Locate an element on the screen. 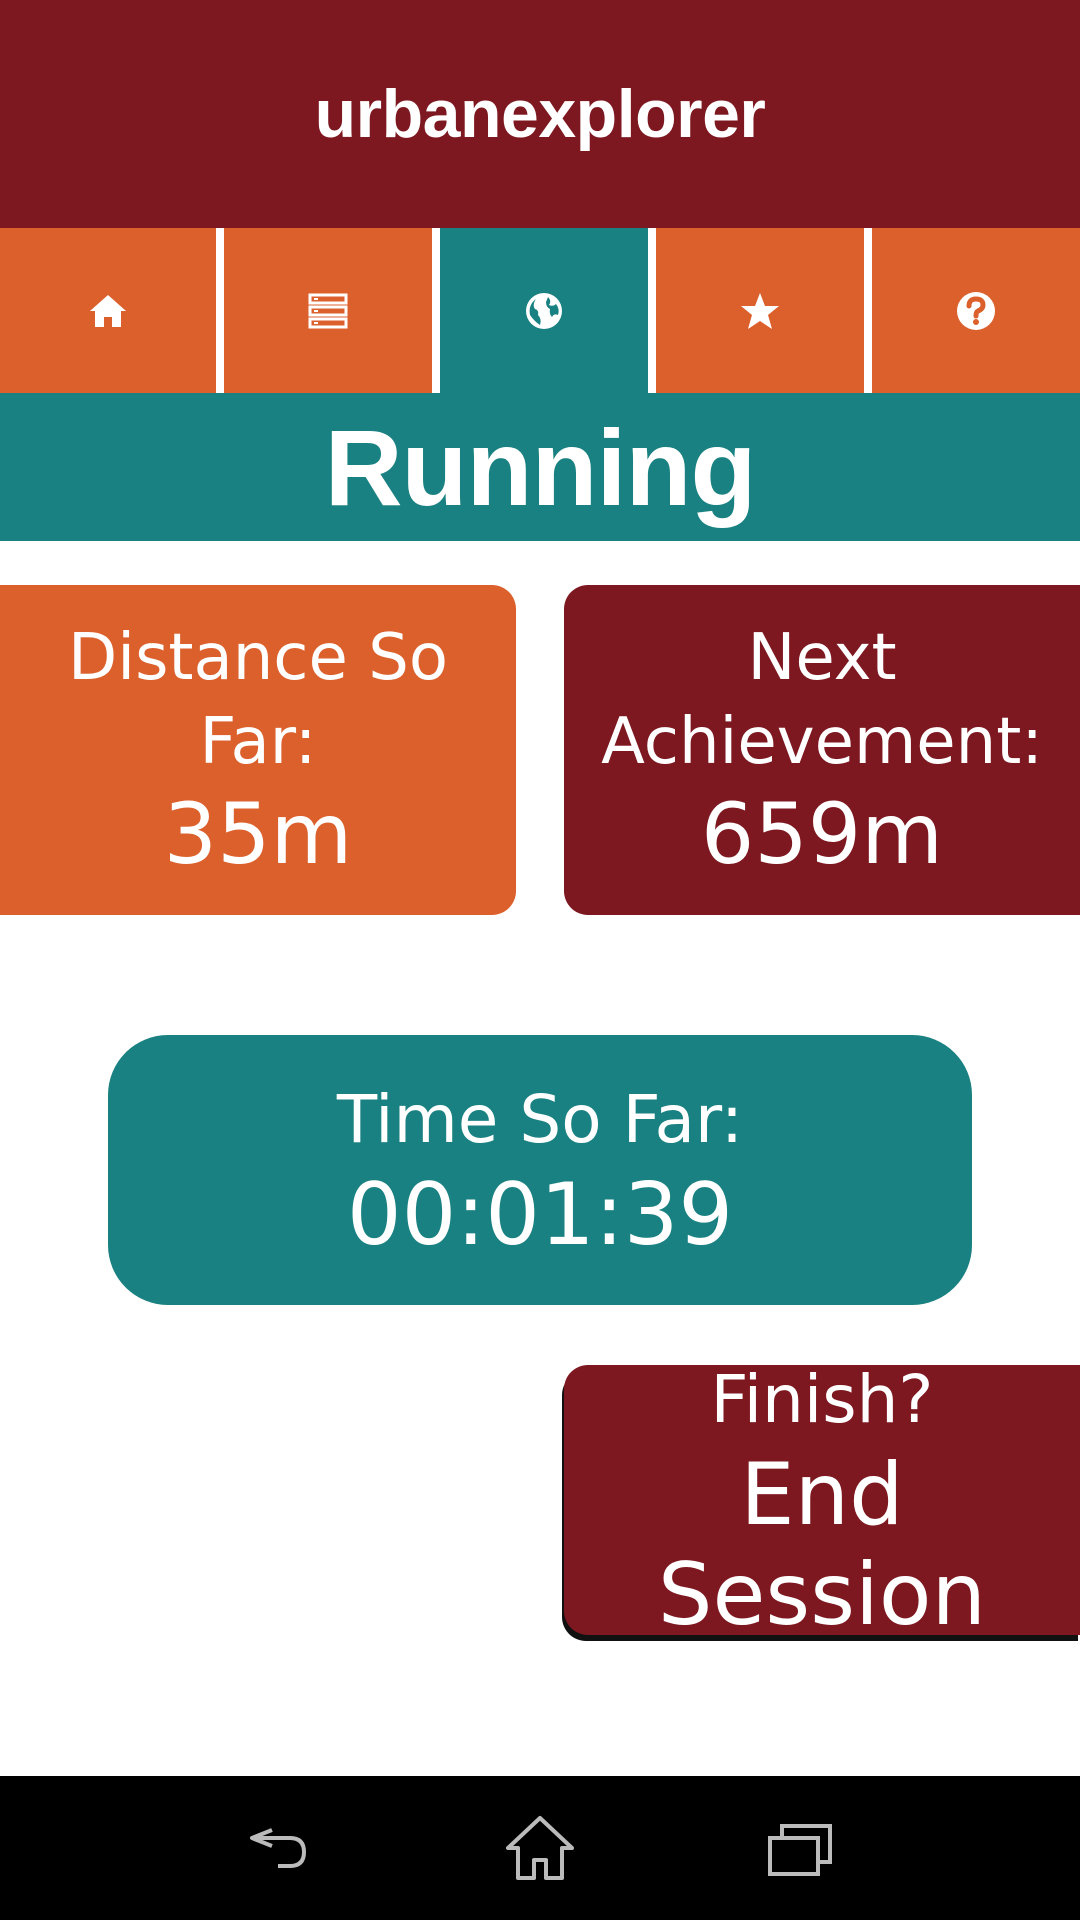  section-title: Running is located at coordinates (540, 467).